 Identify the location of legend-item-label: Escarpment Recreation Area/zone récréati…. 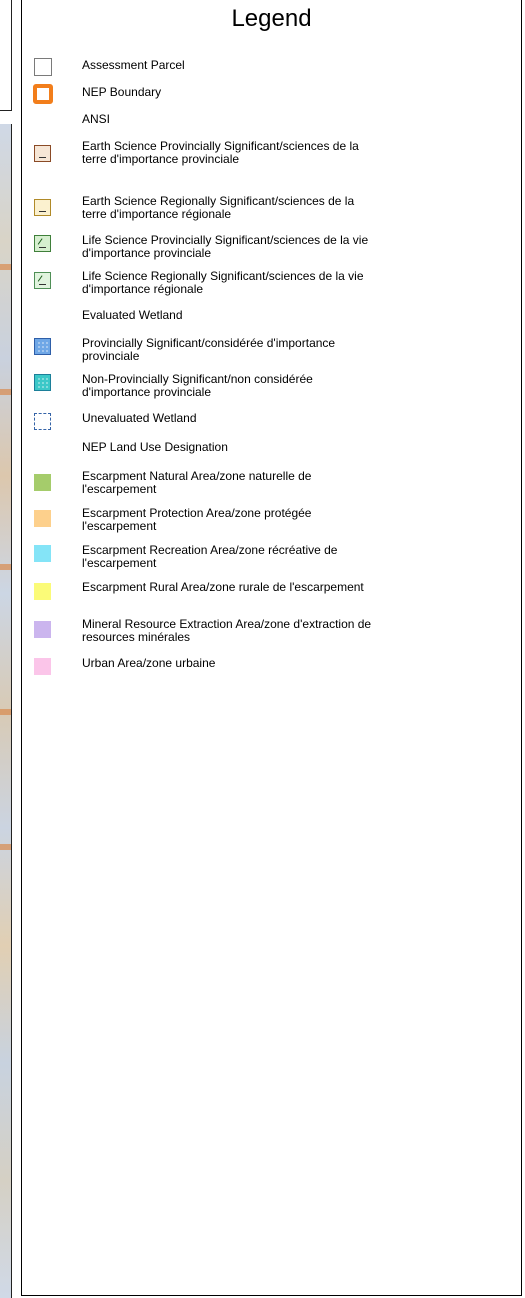
(210, 556).